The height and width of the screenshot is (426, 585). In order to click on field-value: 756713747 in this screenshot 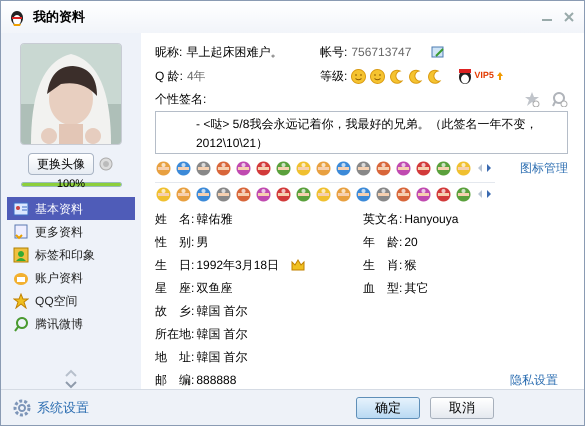, I will do `click(381, 53)`.